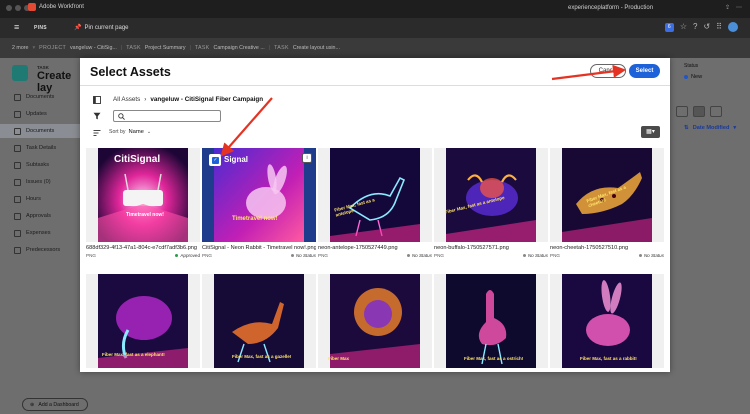 This screenshot has height=414, width=750. What do you see at coordinates (423, 110) in the screenshot?
I see `annotation-overlay` at bounding box center [423, 110].